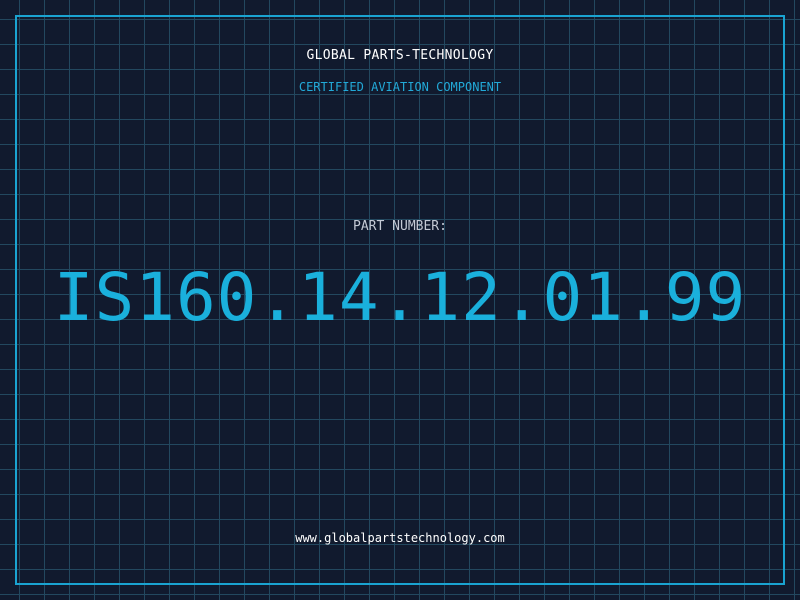 This screenshot has width=800, height=600. What do you see at coordinates (400, 297) in the screenshot?
I see `part-number-value: IS160.14.12.01.99` at bounding box center [400, 297].